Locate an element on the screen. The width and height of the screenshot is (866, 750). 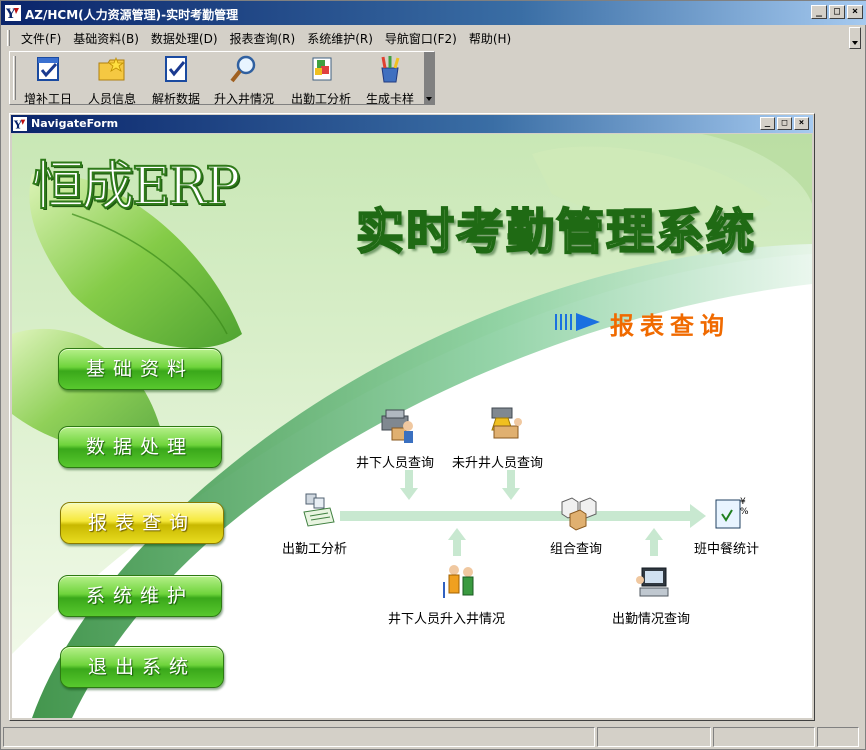
toolbar: 增补工日 人员信息 解析数据 升入井情况 出勤工分析 生成卡样 is located at coordinates (222, 78).